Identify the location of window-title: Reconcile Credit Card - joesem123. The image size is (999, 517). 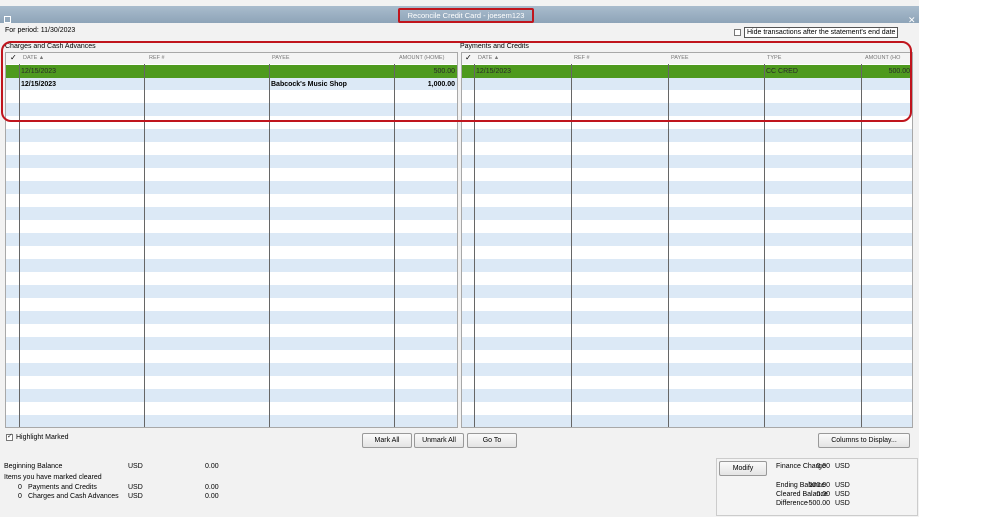
(466, 15).